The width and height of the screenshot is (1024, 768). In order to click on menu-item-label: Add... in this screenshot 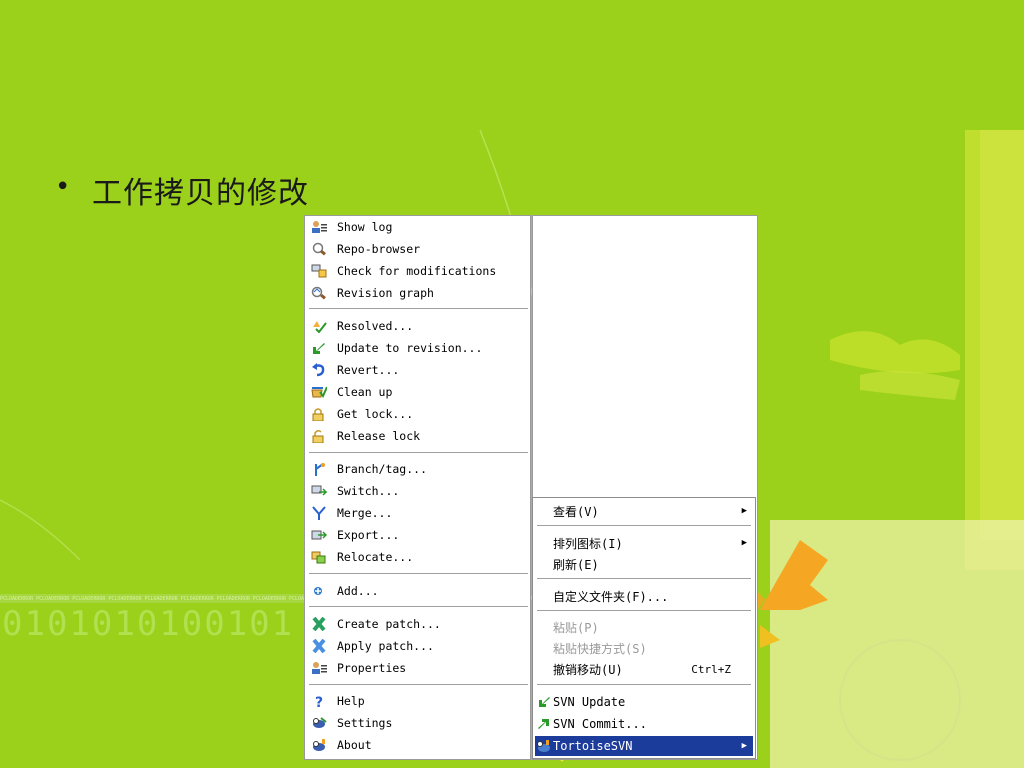, I will do `click(358, 591)`.